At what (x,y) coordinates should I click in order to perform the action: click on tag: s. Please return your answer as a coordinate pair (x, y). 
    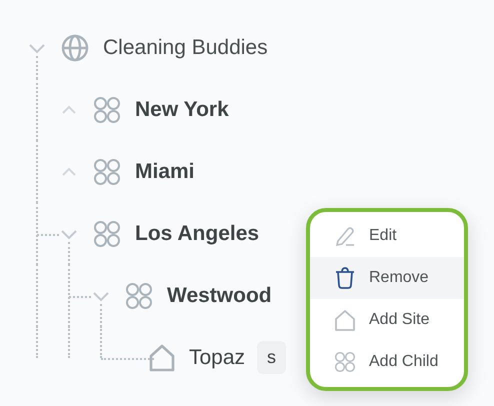
    Looking at the image, I should click on (271, 357).